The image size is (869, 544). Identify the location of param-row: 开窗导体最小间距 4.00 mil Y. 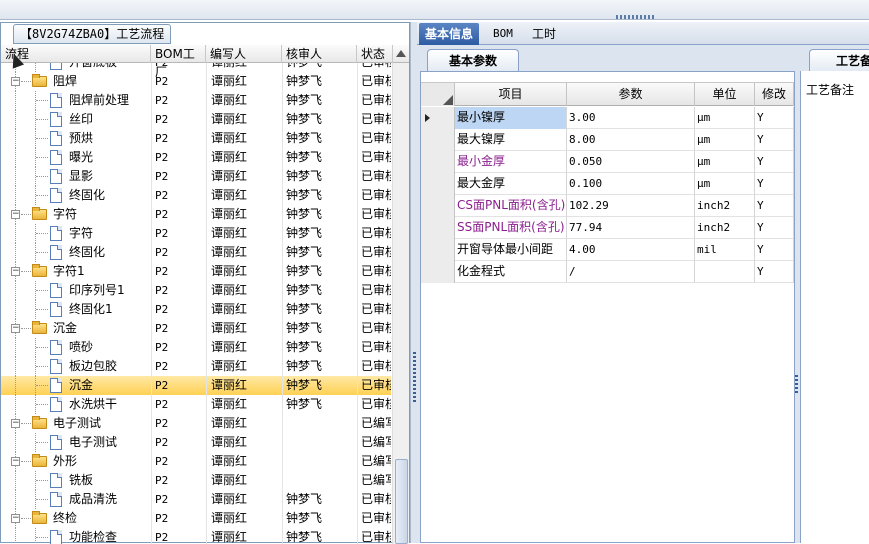
(607, 250).